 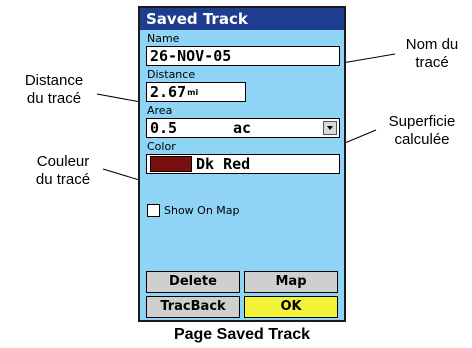 I want to click on area-callout-line1: Superficie, so click(x=422, y=121).